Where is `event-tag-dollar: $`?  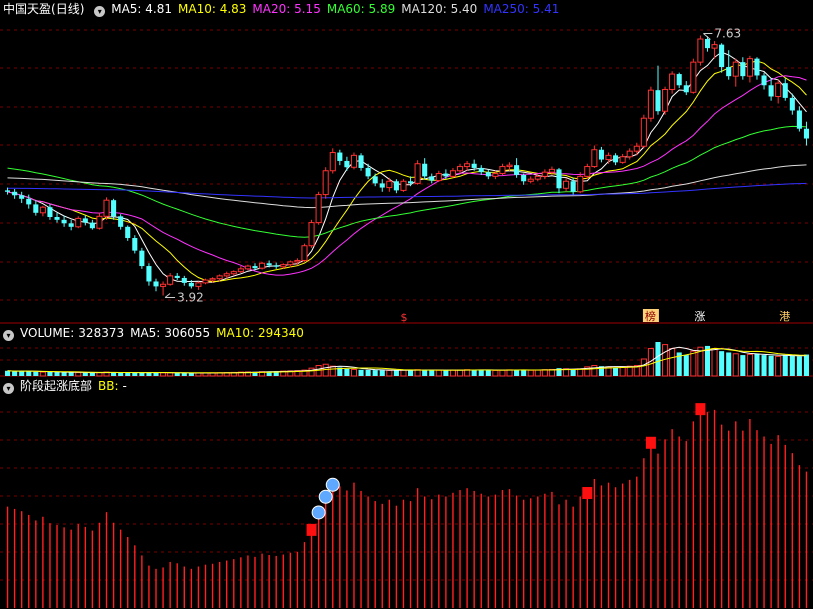 event-tag-dollar: $ is located at coordinates (403, 317).